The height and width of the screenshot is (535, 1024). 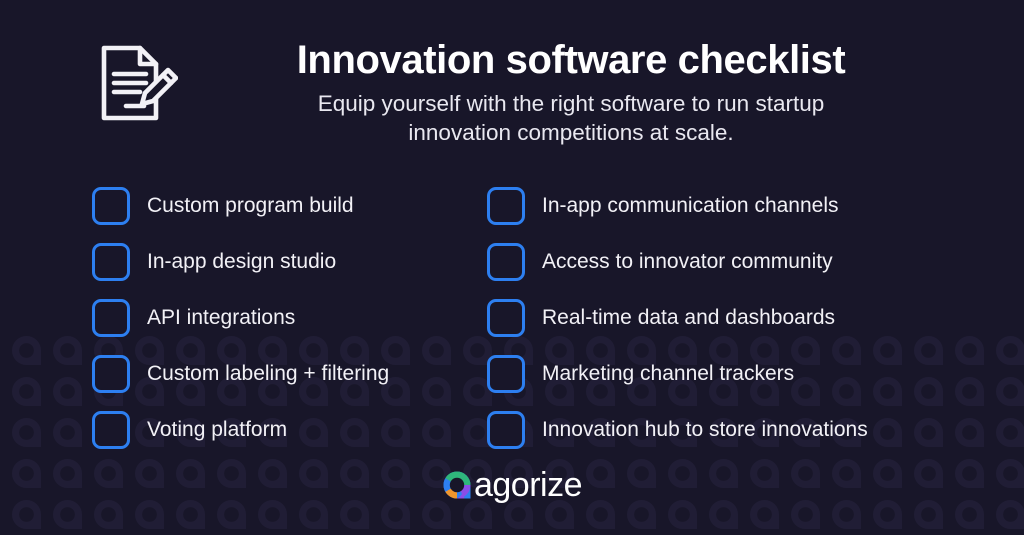 I want to click on checklist-item-label: Voting platform, so click(x=217, y=429).